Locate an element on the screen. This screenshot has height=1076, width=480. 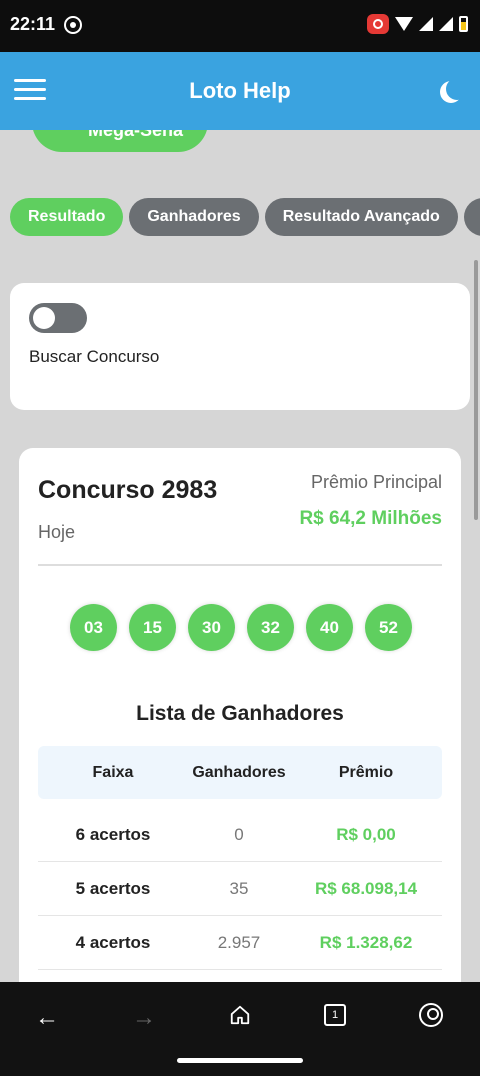
table-row: 6 acertos 0 R$ 0,00 is located at coordinates (240, 835).